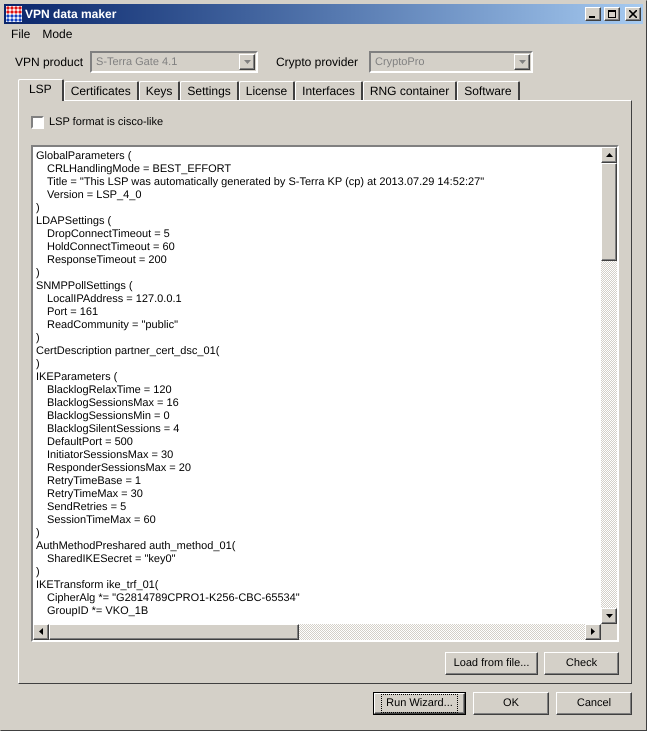 The image size is (647, 731). Describe the element at coordinates (511, 703) in the screenshot. I see `dialog-button: OK` at that location.